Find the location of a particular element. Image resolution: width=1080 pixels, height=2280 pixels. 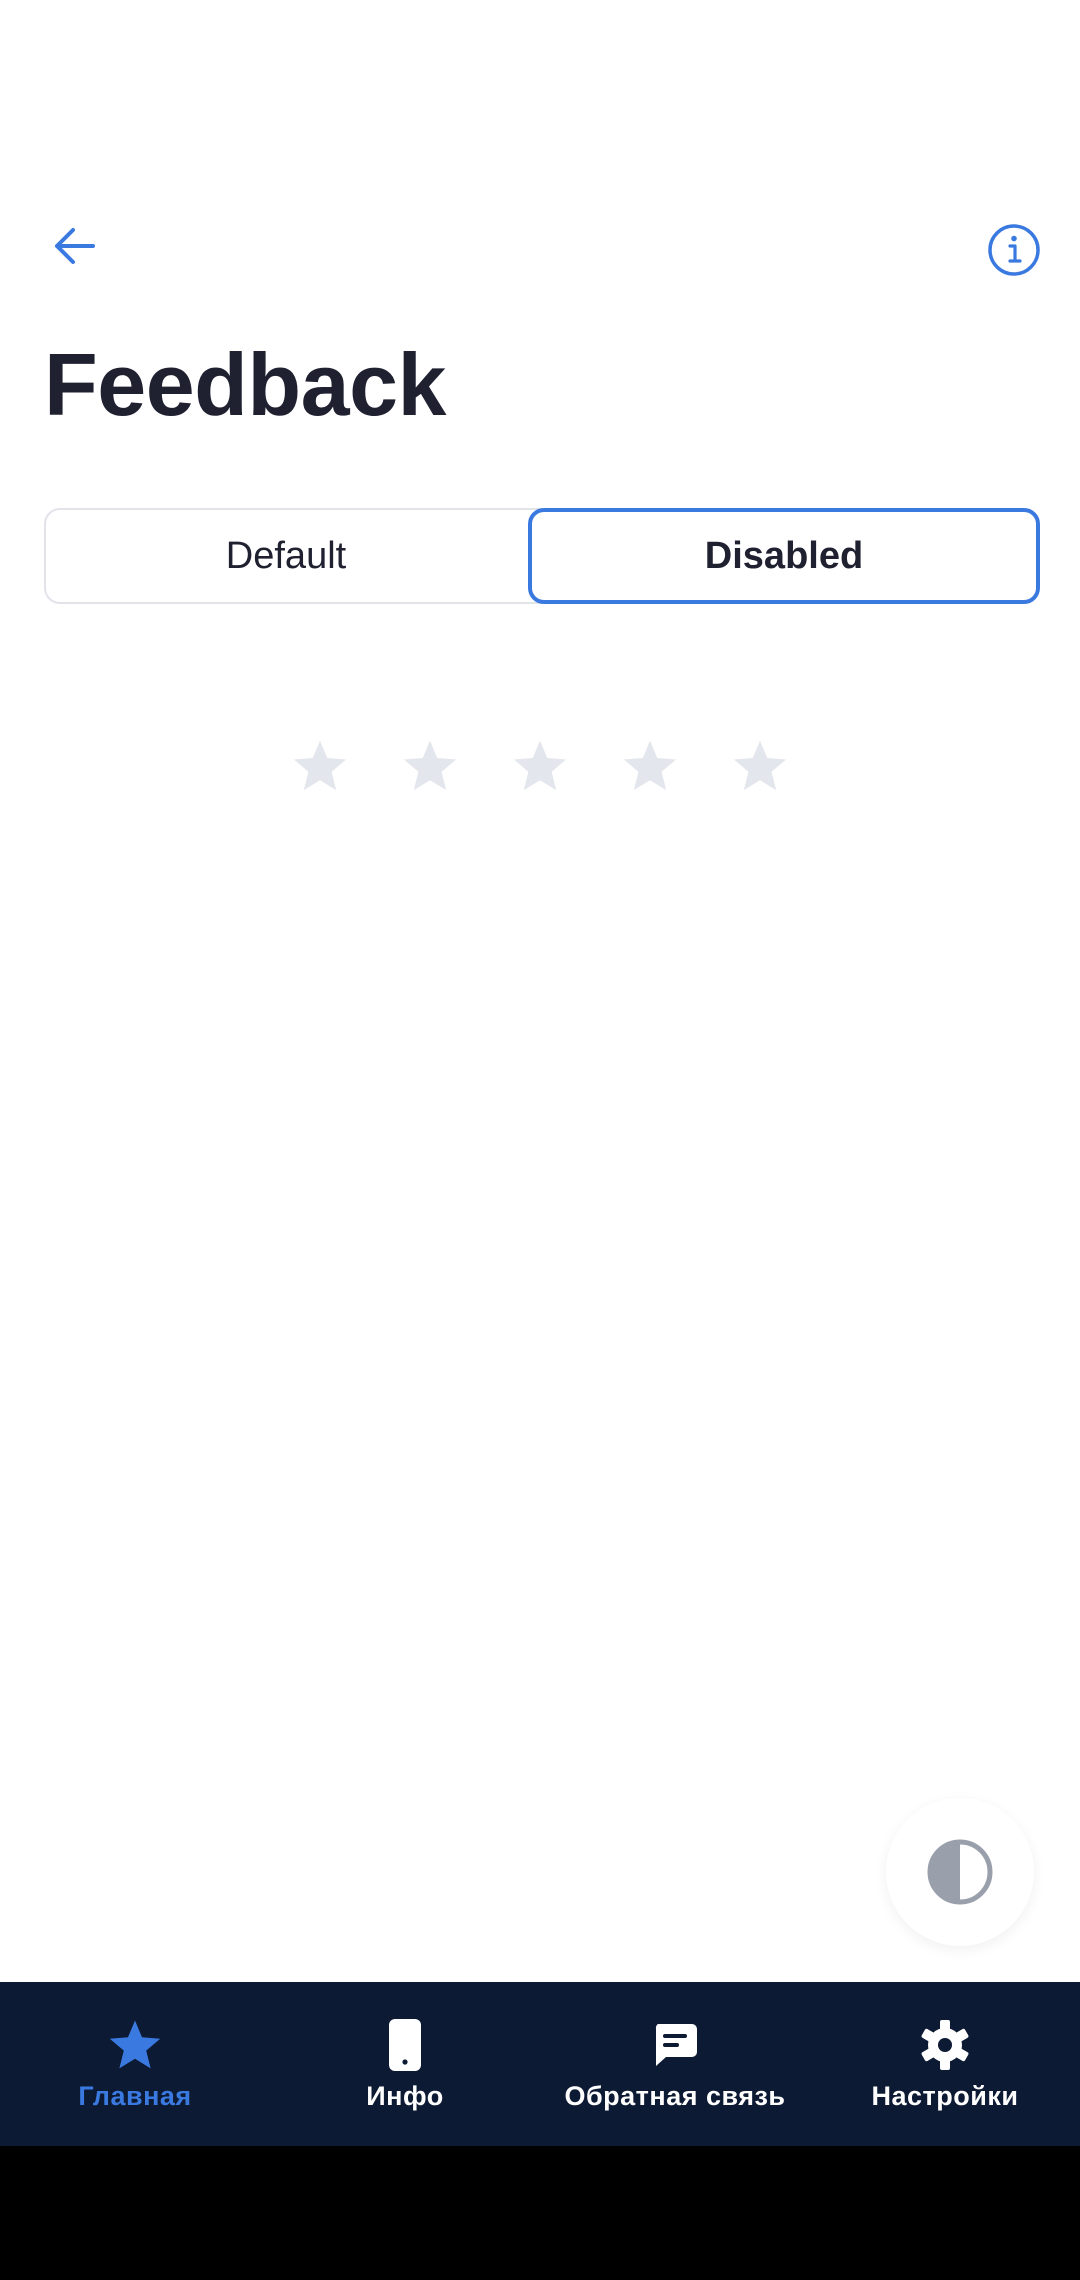

chat-icon is located at coordinates (675, 2045).